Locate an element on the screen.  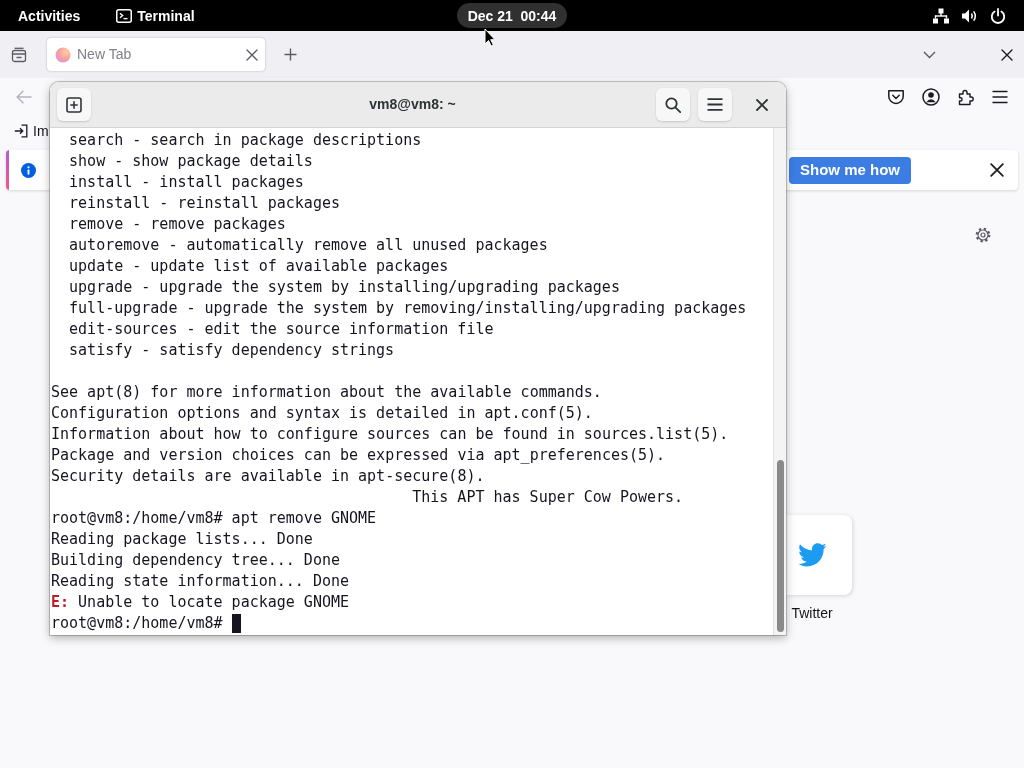
error-line: E: Unable to locate package GNOME is located at coordinates (200, 602).